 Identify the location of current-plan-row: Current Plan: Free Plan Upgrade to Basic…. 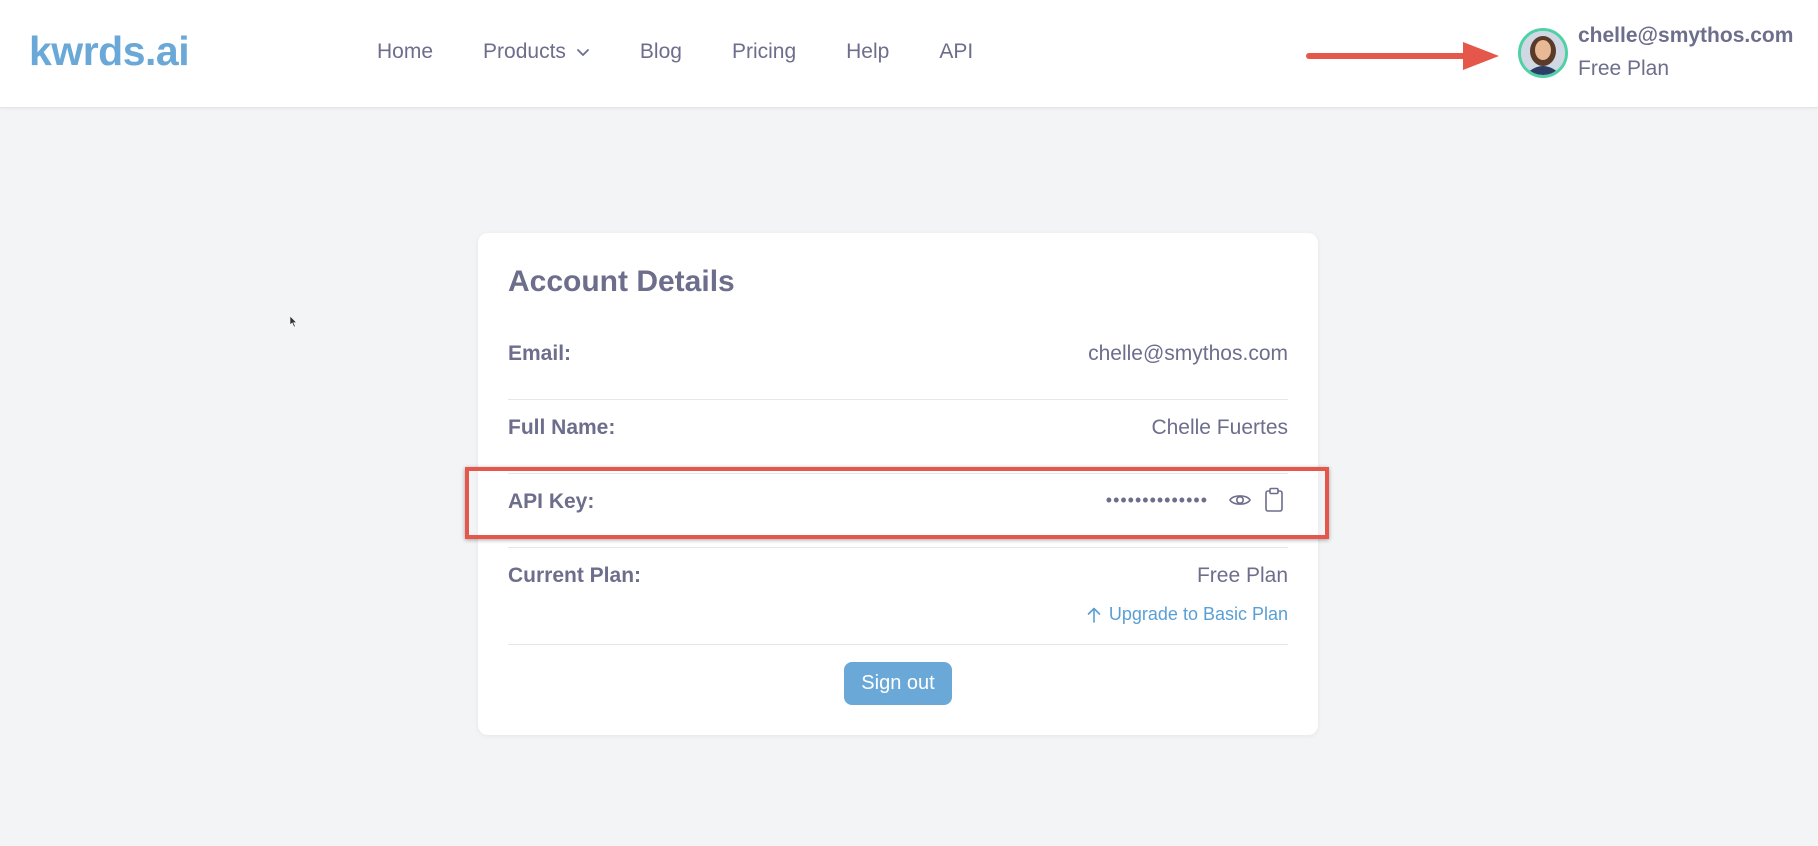
(898, 596).